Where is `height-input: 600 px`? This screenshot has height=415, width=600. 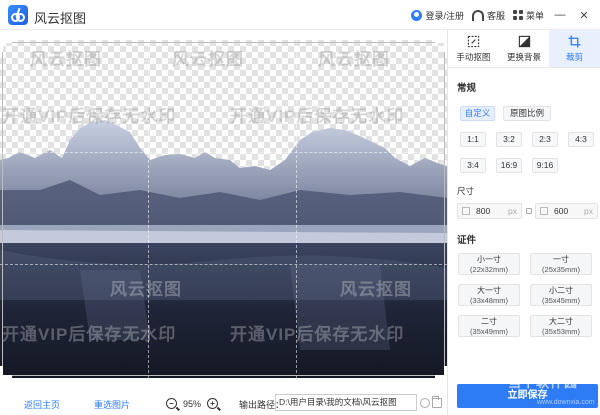
height-input: 600 px is located at coordinates (566, 211).